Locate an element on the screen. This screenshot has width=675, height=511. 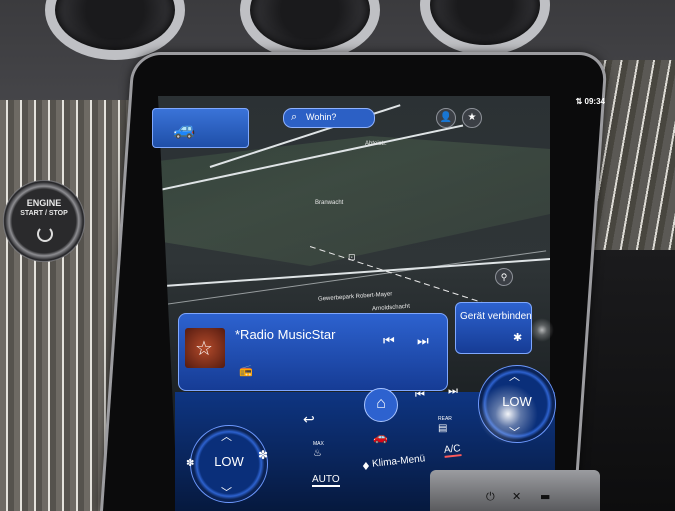
left-temperature-knob: LOW ︿ ﹀ is located at coordinates (229, 464).